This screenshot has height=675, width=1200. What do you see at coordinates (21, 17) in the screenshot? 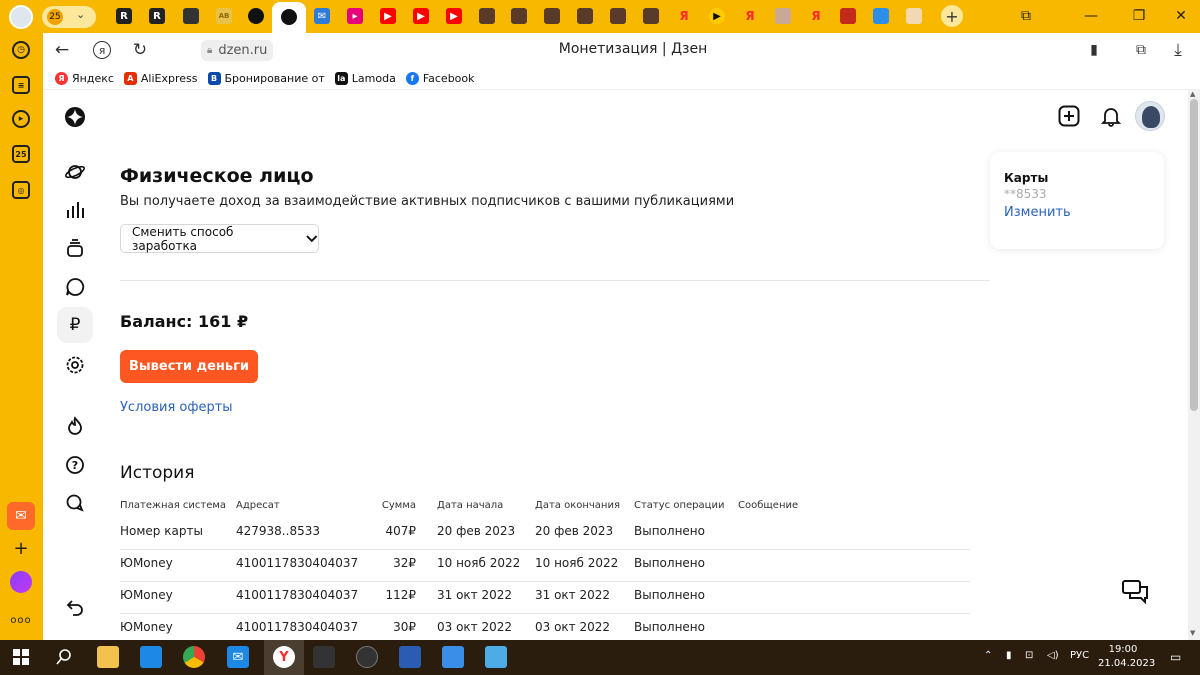
I see `browser-profile-avatar` at bounding box center [21, 17].